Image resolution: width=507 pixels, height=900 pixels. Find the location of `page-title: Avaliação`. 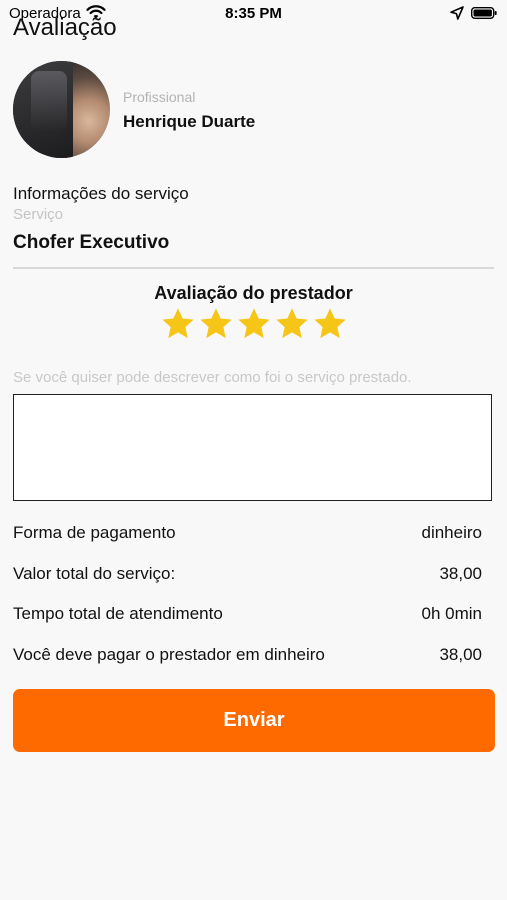

page-title: Avaliação is located at coordinates (65, 27).